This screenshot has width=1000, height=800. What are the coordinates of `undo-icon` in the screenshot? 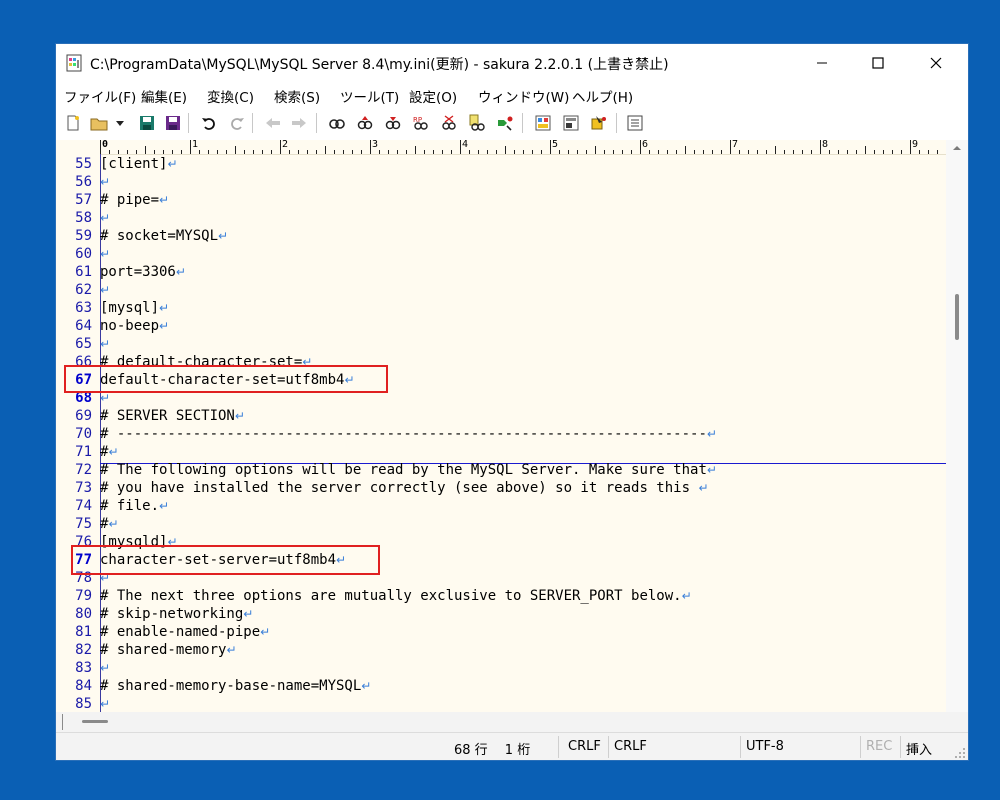 It's located at (209, 123).